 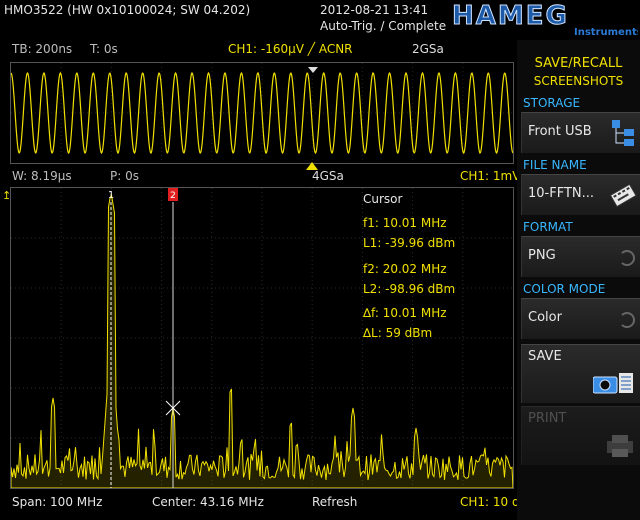 I want to click on storage-value: Front USB, so click(x=560, y=131).